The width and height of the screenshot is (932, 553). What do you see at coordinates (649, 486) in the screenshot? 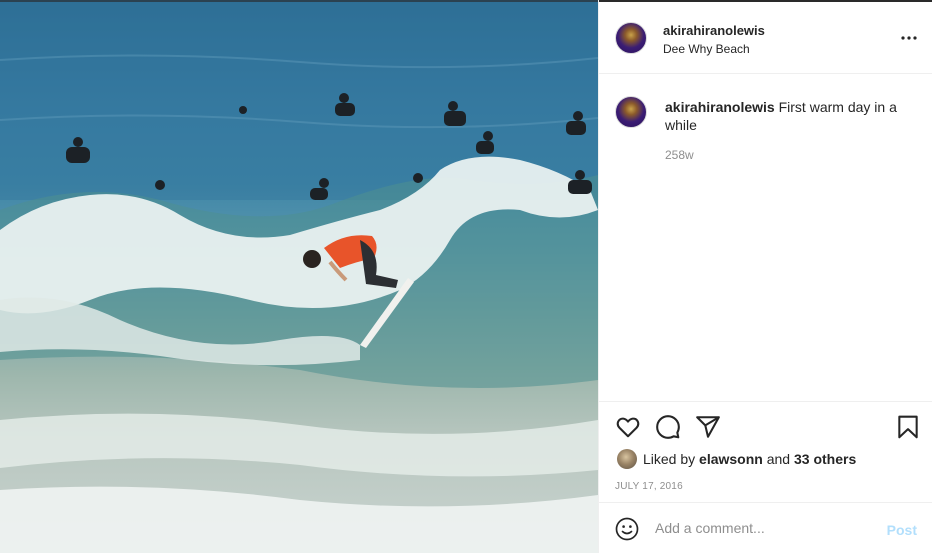
I see `post-date: JULY 17, 2016` at bounding box center [649, 486].